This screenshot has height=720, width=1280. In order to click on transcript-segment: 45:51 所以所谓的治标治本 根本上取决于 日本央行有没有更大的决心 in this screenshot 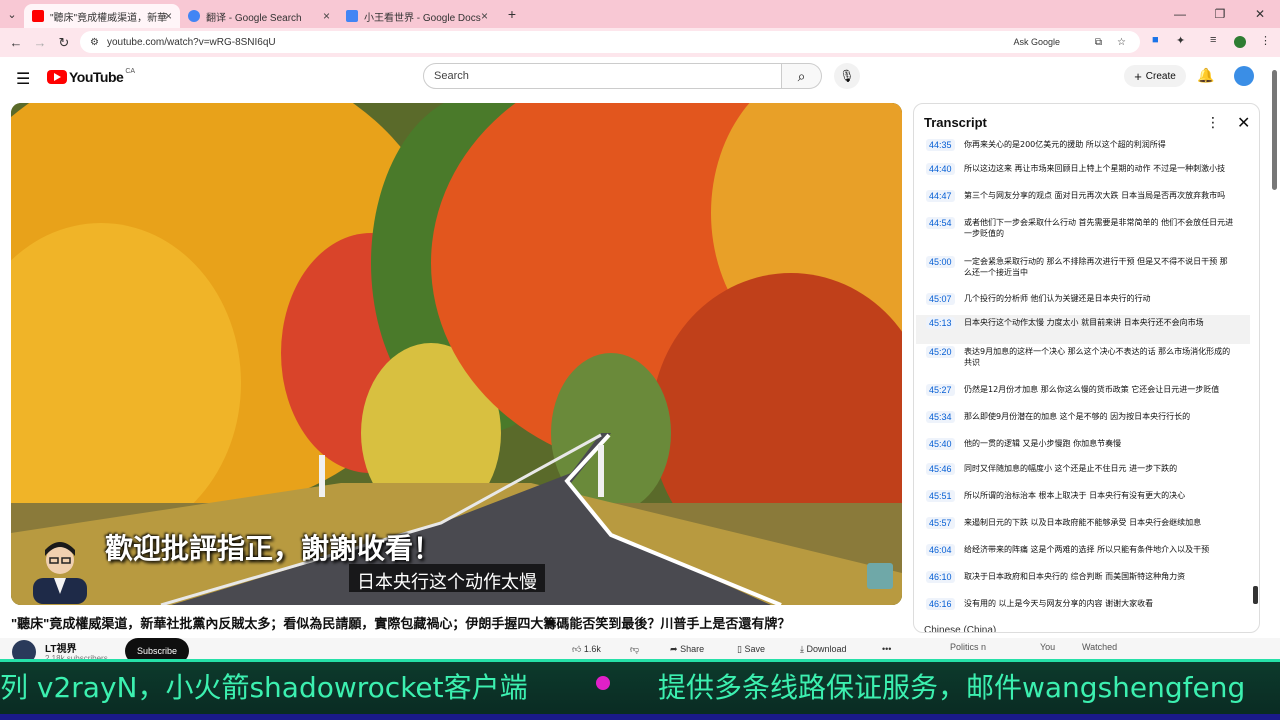, I will do `click(1083, 501)`.